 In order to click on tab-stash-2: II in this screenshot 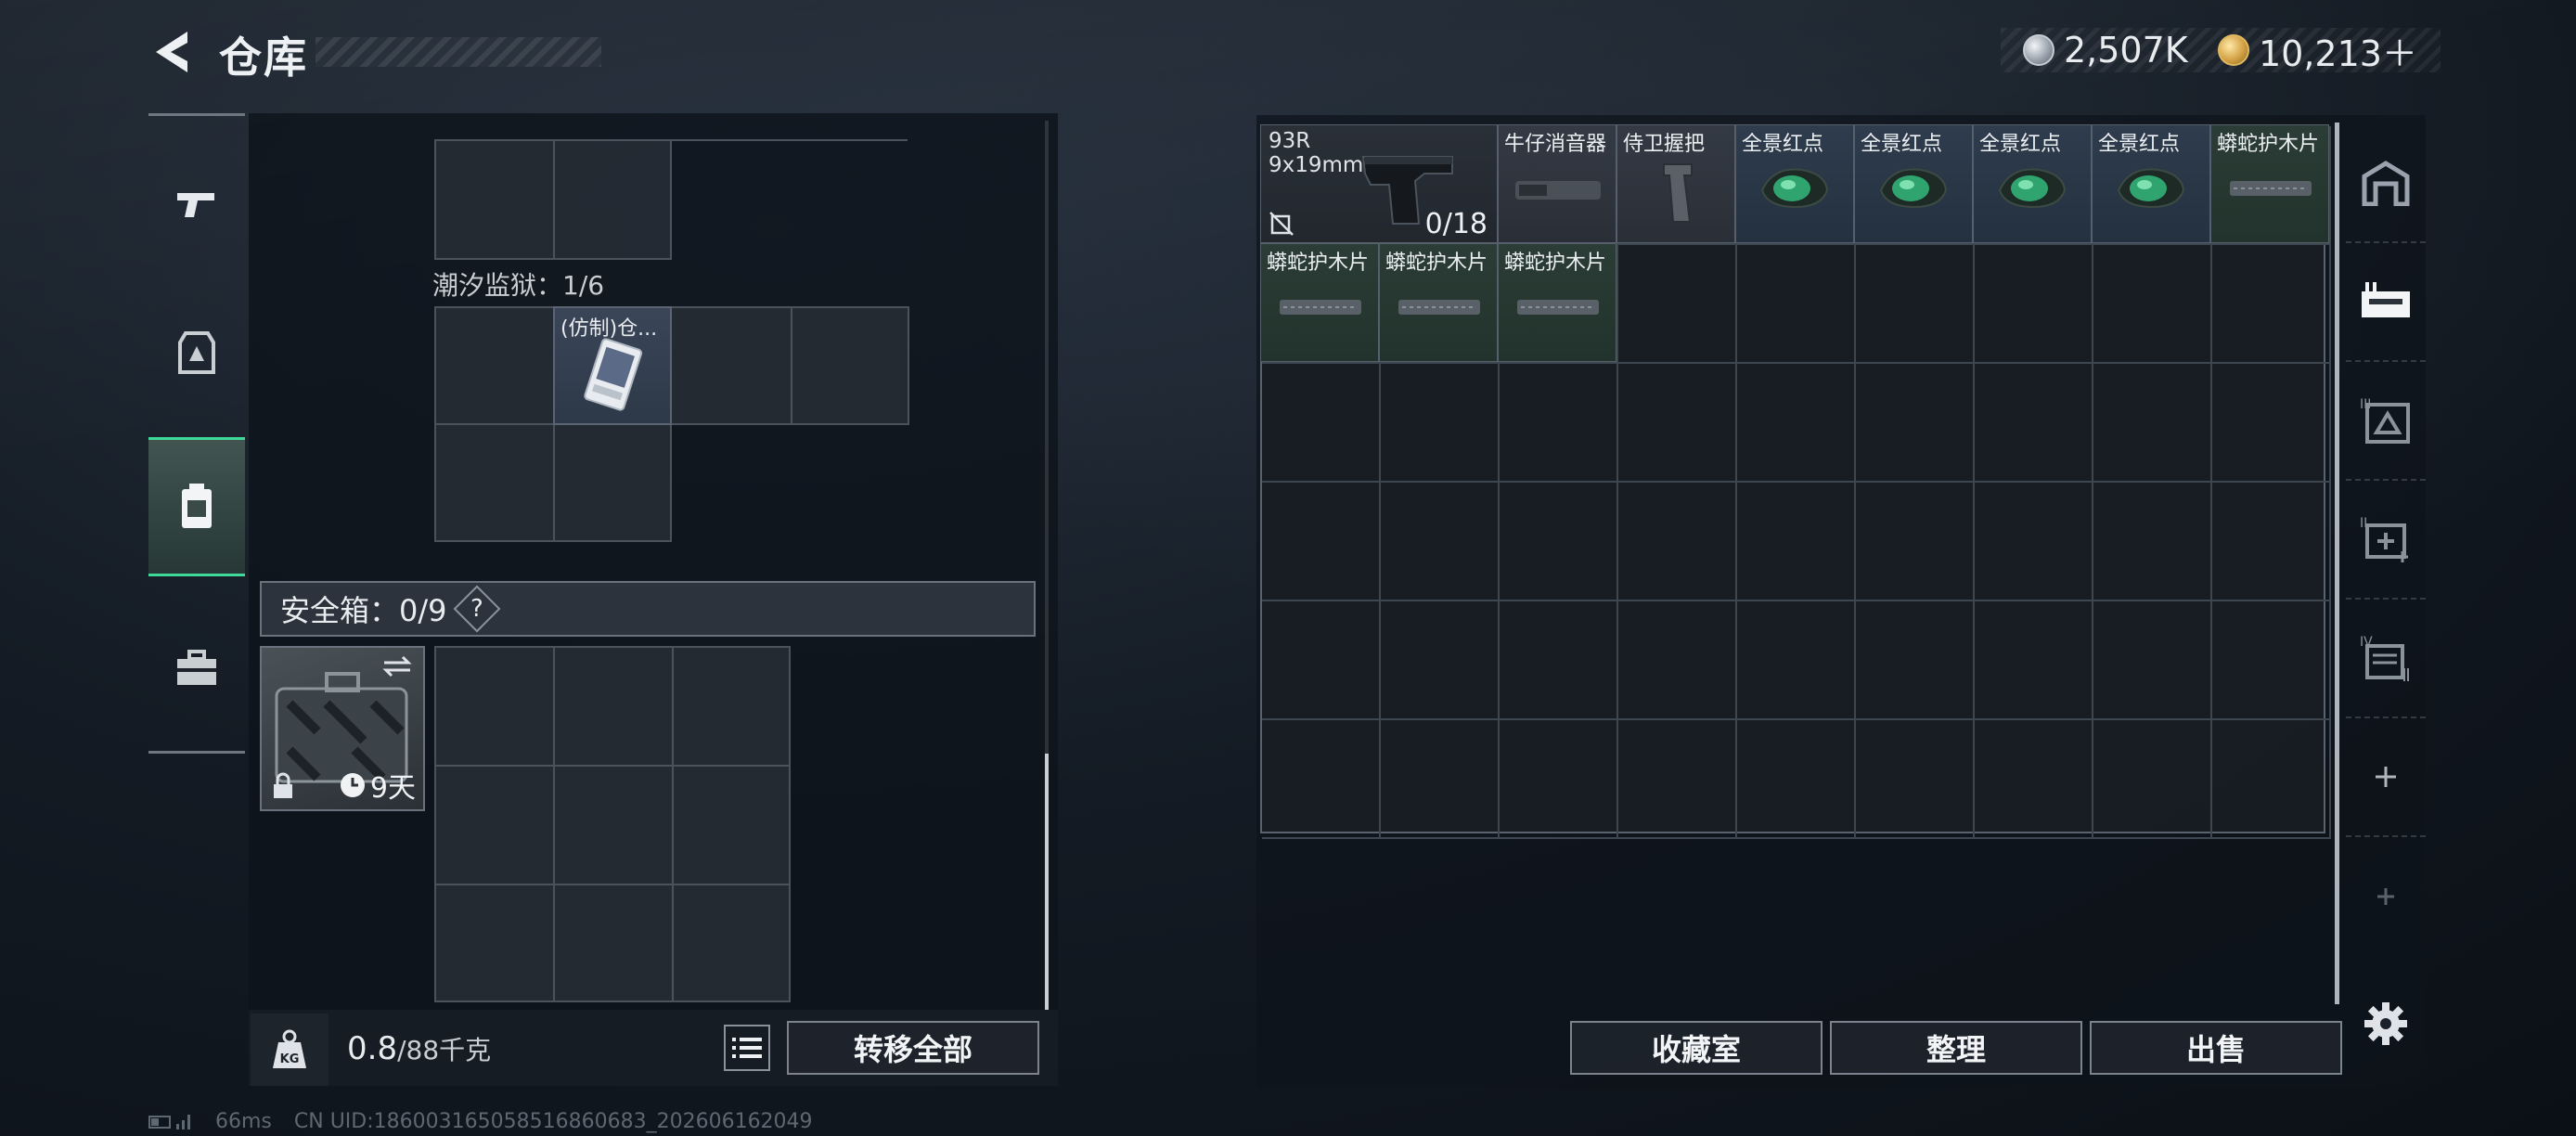, I will do `click(2386, 540)`.